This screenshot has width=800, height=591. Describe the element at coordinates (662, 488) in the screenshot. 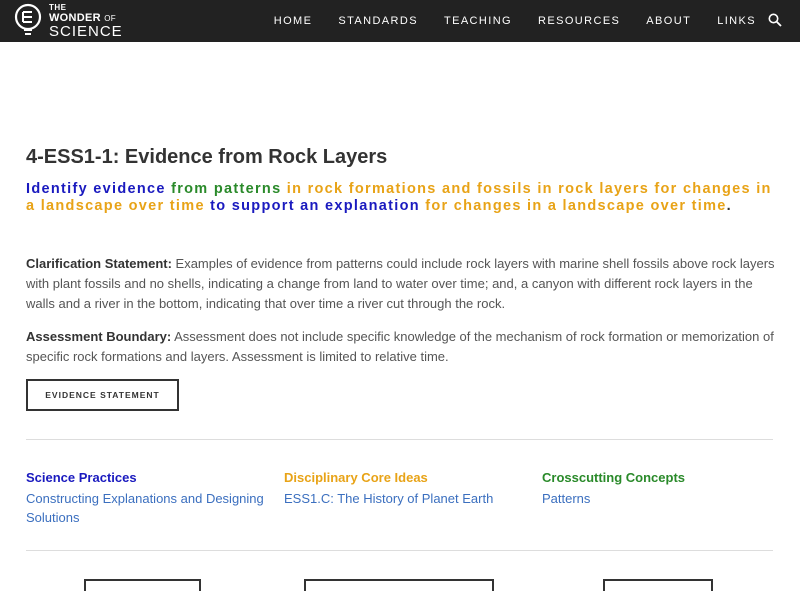

I see `crosscutting-concepts-column: Crosscutting Concepts Patterns` at that location.